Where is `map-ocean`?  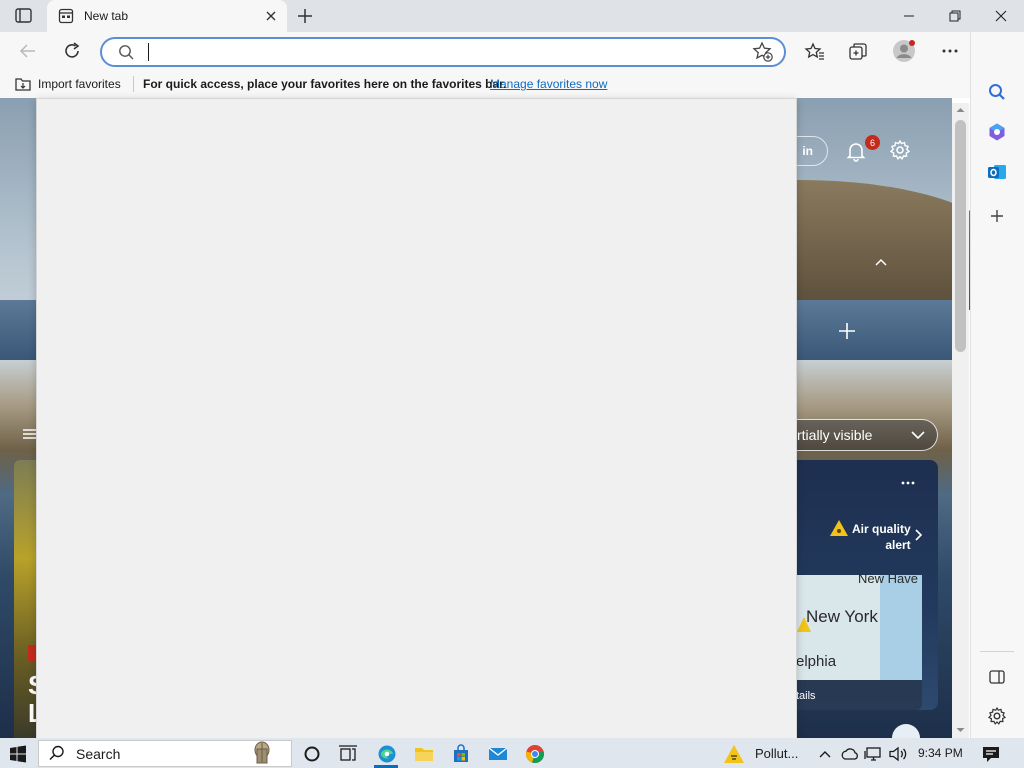 map-ocean is located at coordinates (901, 627).